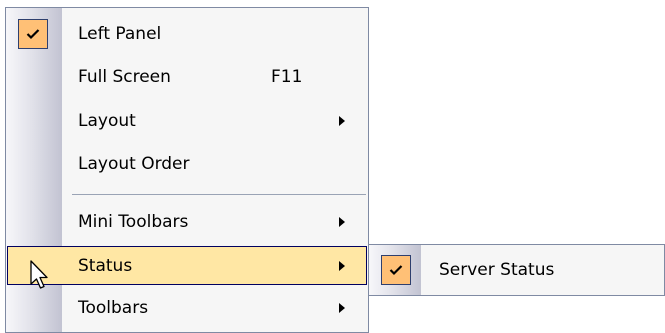  What do you see at coordinates (113, 308) in the screenshot?
I see `menu-item-label: Toolbars` at bounding box center [113, 308].